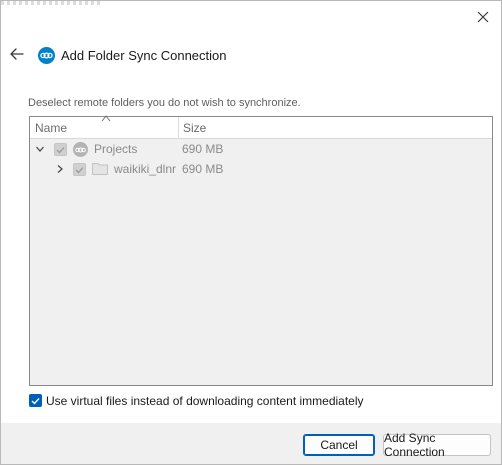 Image resolution: width=502 pixels, height=465 pixels. I want to click on back-arrow-icon, so click(17, 54).